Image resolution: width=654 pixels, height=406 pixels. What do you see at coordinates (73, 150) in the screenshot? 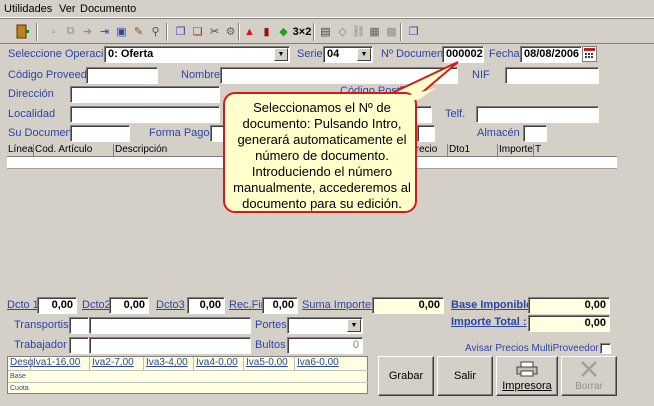
I see `col-cod-articulo: Cod. Artículo` at bounding box center [73, 150].